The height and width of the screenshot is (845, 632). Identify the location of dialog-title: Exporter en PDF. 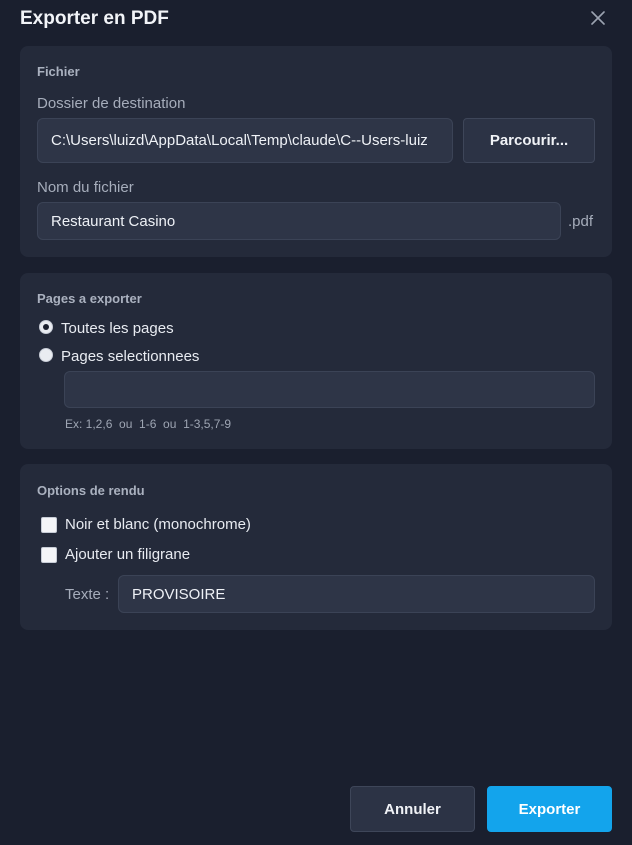
(94, 18).